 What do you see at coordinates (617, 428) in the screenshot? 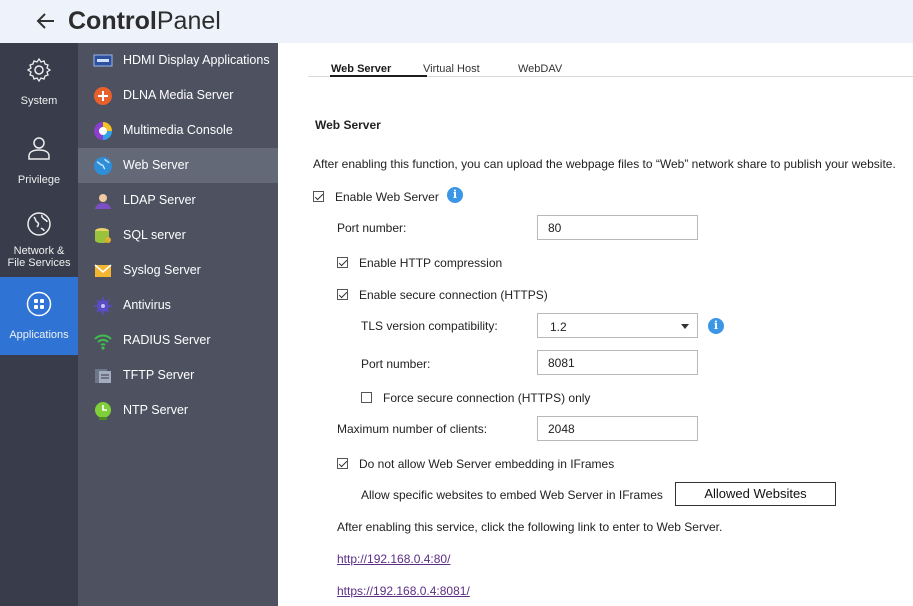
I see `max-clients-input` at bounding box center [617, 428].